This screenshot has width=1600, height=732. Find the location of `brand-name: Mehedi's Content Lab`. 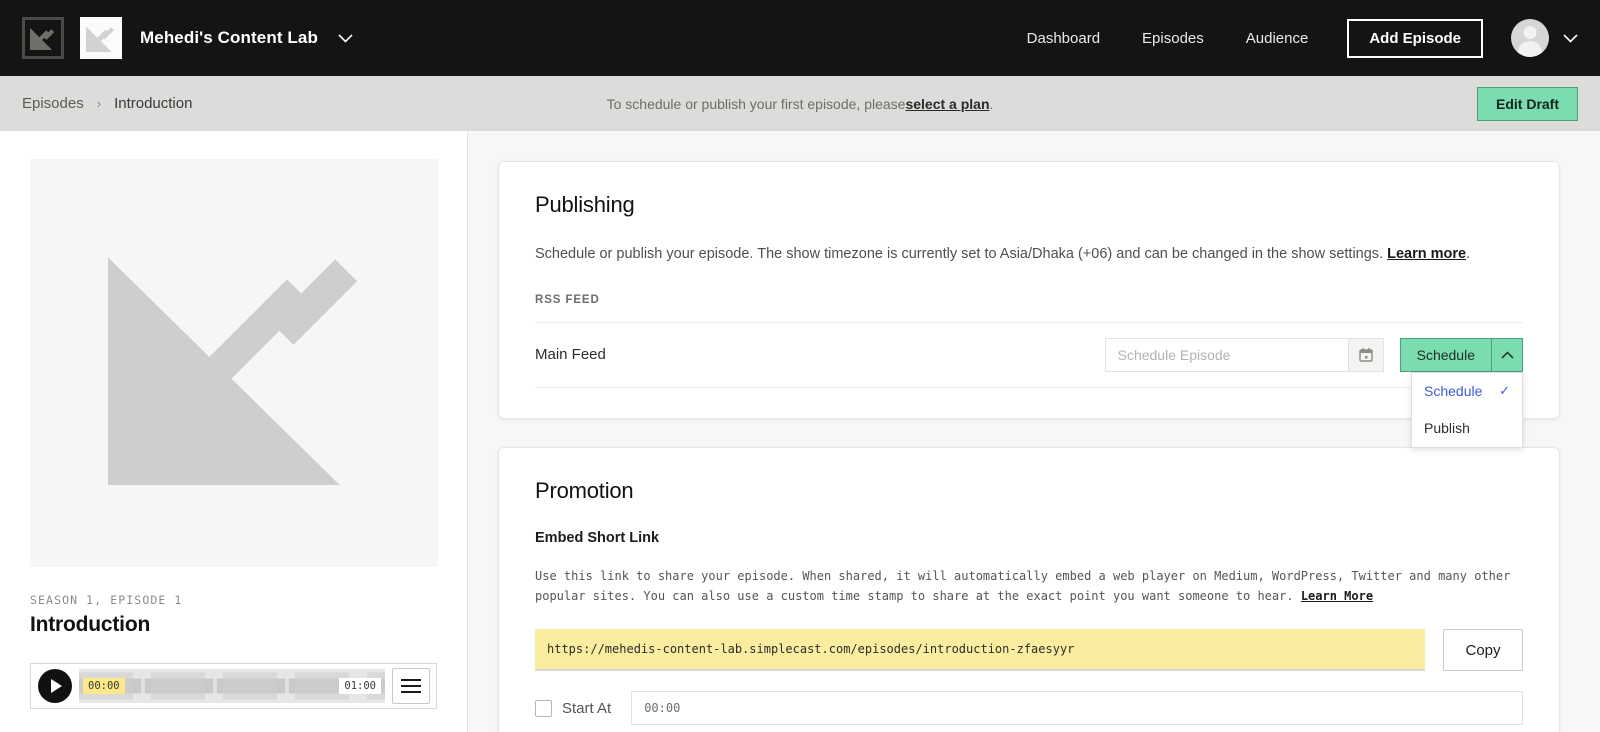

brand-name: Mehedi's Content Lab is located at coordinates (229, 37).